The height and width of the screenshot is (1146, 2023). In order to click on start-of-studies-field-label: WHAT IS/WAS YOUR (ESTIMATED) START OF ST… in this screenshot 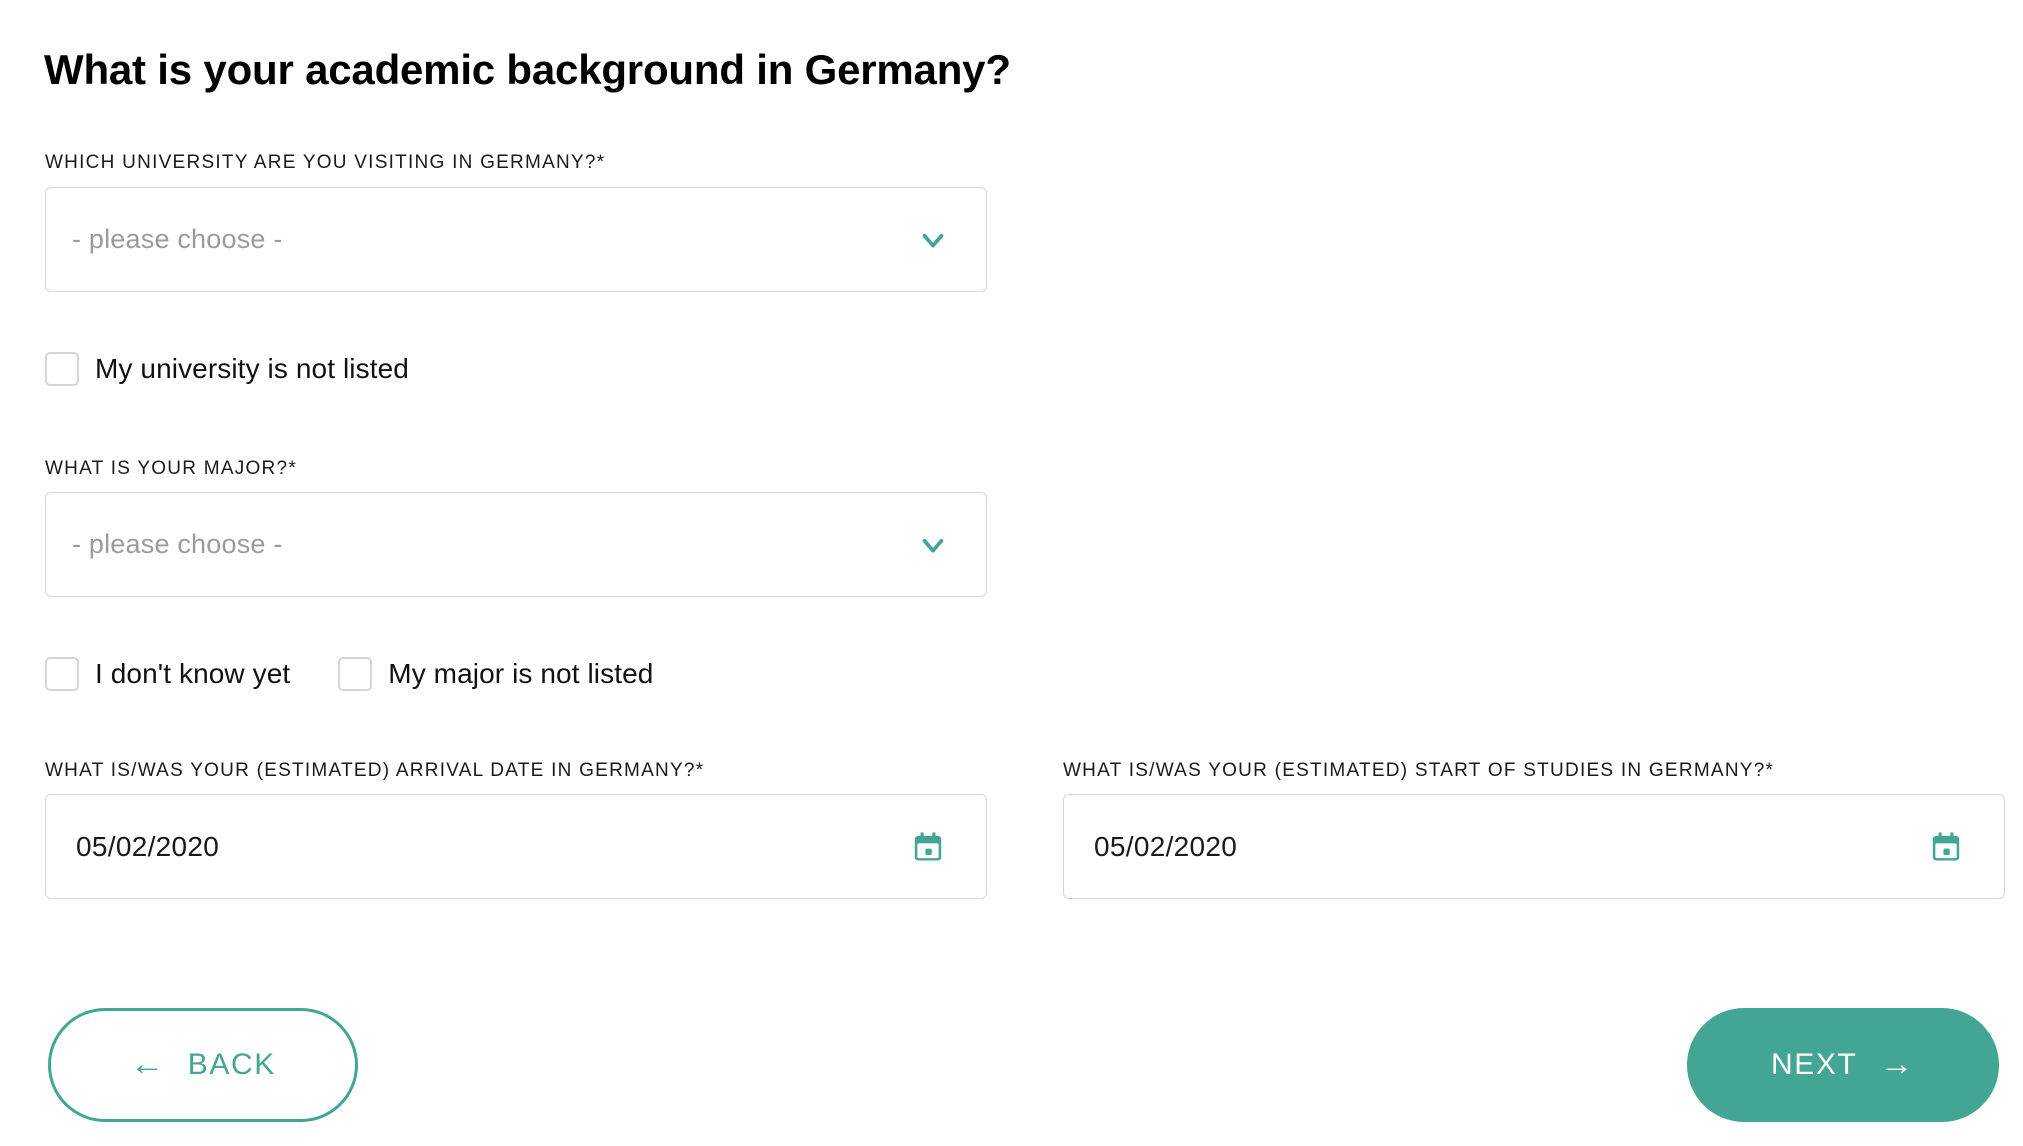, I will do `click(1419, 770)`.